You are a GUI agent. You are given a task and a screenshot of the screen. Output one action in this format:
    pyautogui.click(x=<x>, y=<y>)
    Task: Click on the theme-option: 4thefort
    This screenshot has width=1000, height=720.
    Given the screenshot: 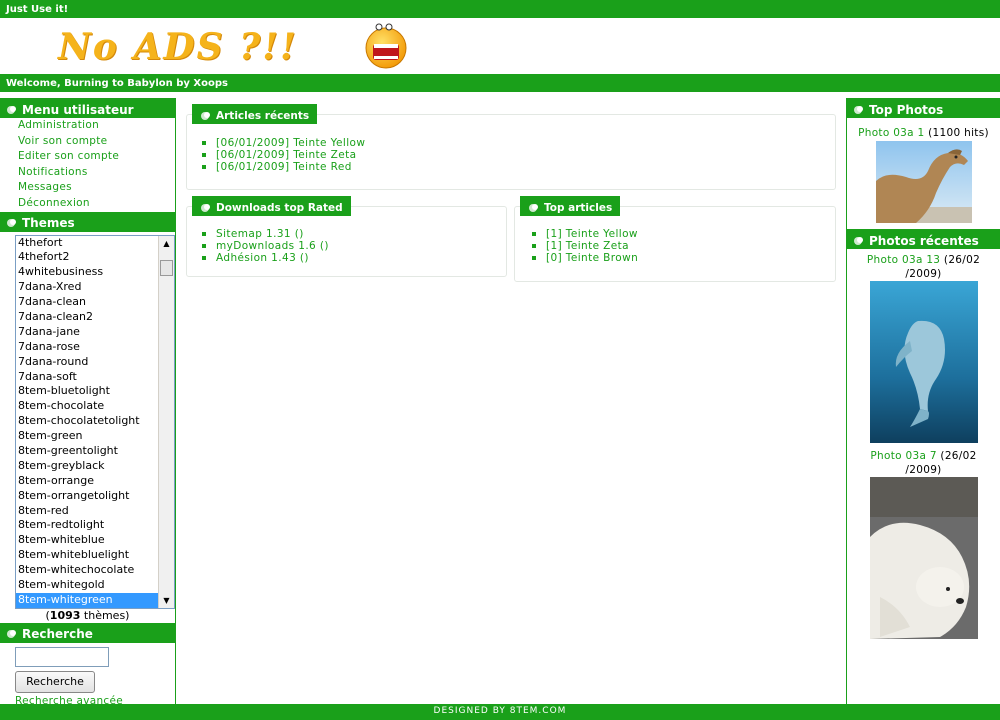 What is the action you would take?
    pyautogui.click(x=95, y=243)
    